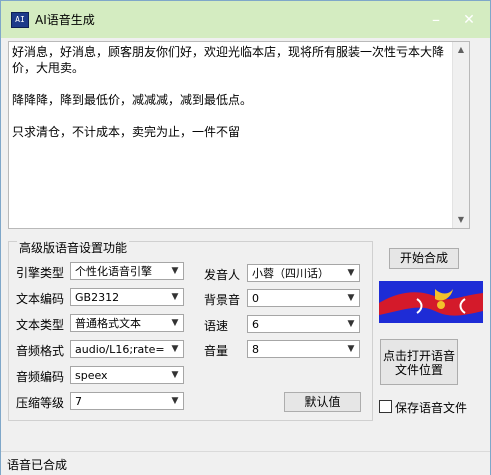 The width and height of the screenshot is (491, 475). Describe the element at coordinates (127, 323) in the screenshot. I see `text-type-select: 普通格式文本 ▼` at that location.